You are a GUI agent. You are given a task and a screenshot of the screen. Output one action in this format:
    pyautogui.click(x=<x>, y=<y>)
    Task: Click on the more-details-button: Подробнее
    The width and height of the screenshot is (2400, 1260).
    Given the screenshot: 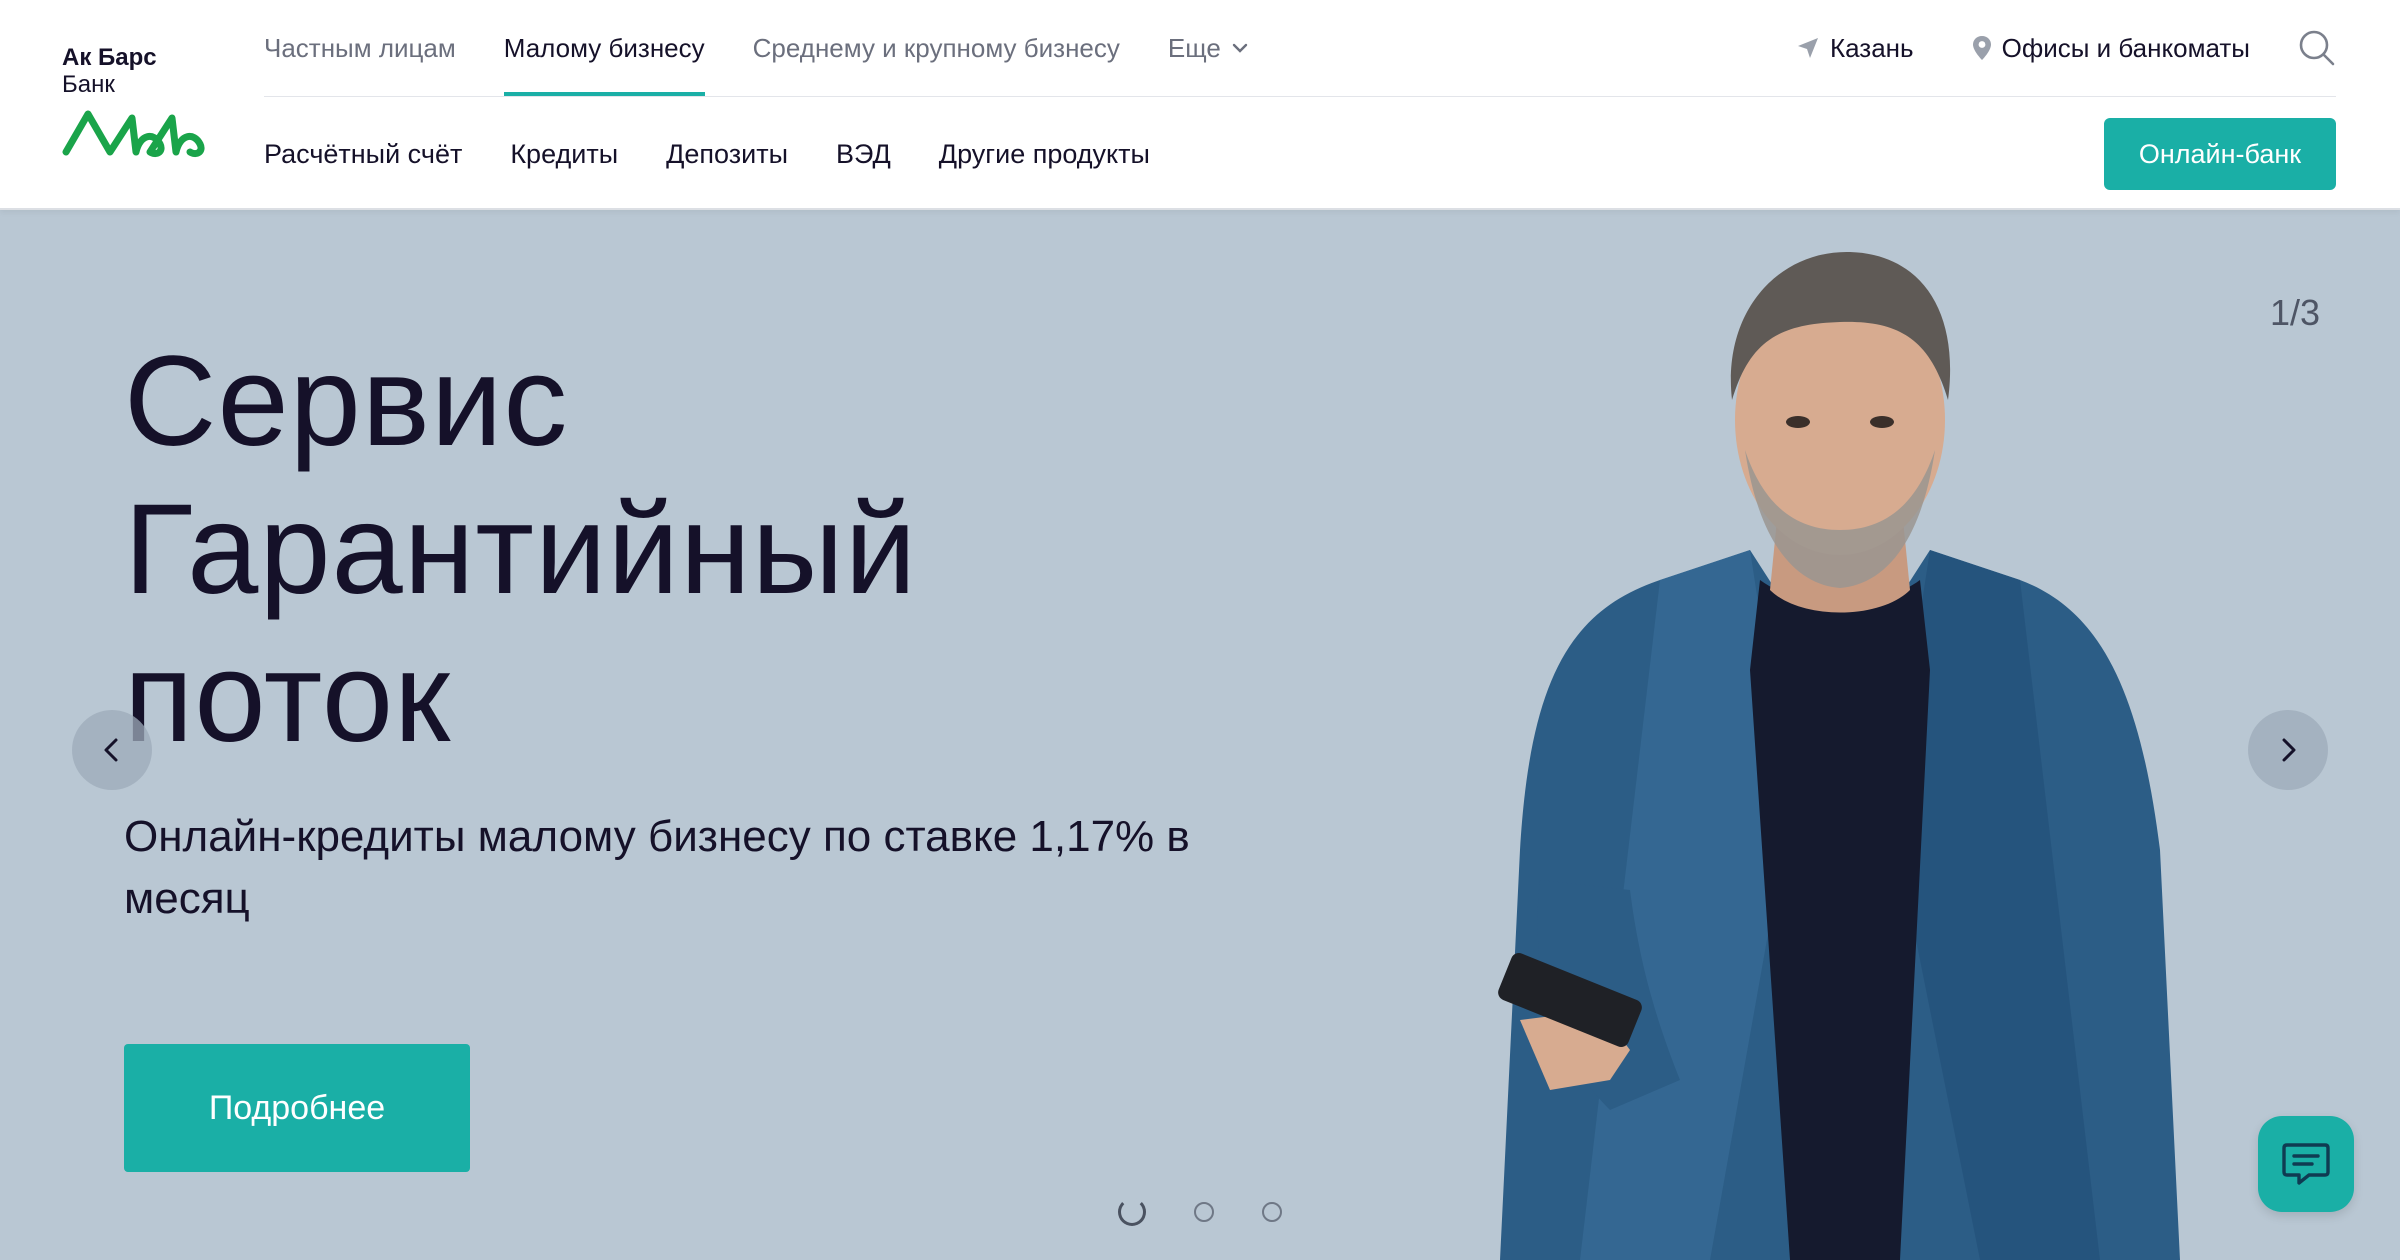 What is the action you would take?
    pyautogui.click(x=297, y=1108)
    